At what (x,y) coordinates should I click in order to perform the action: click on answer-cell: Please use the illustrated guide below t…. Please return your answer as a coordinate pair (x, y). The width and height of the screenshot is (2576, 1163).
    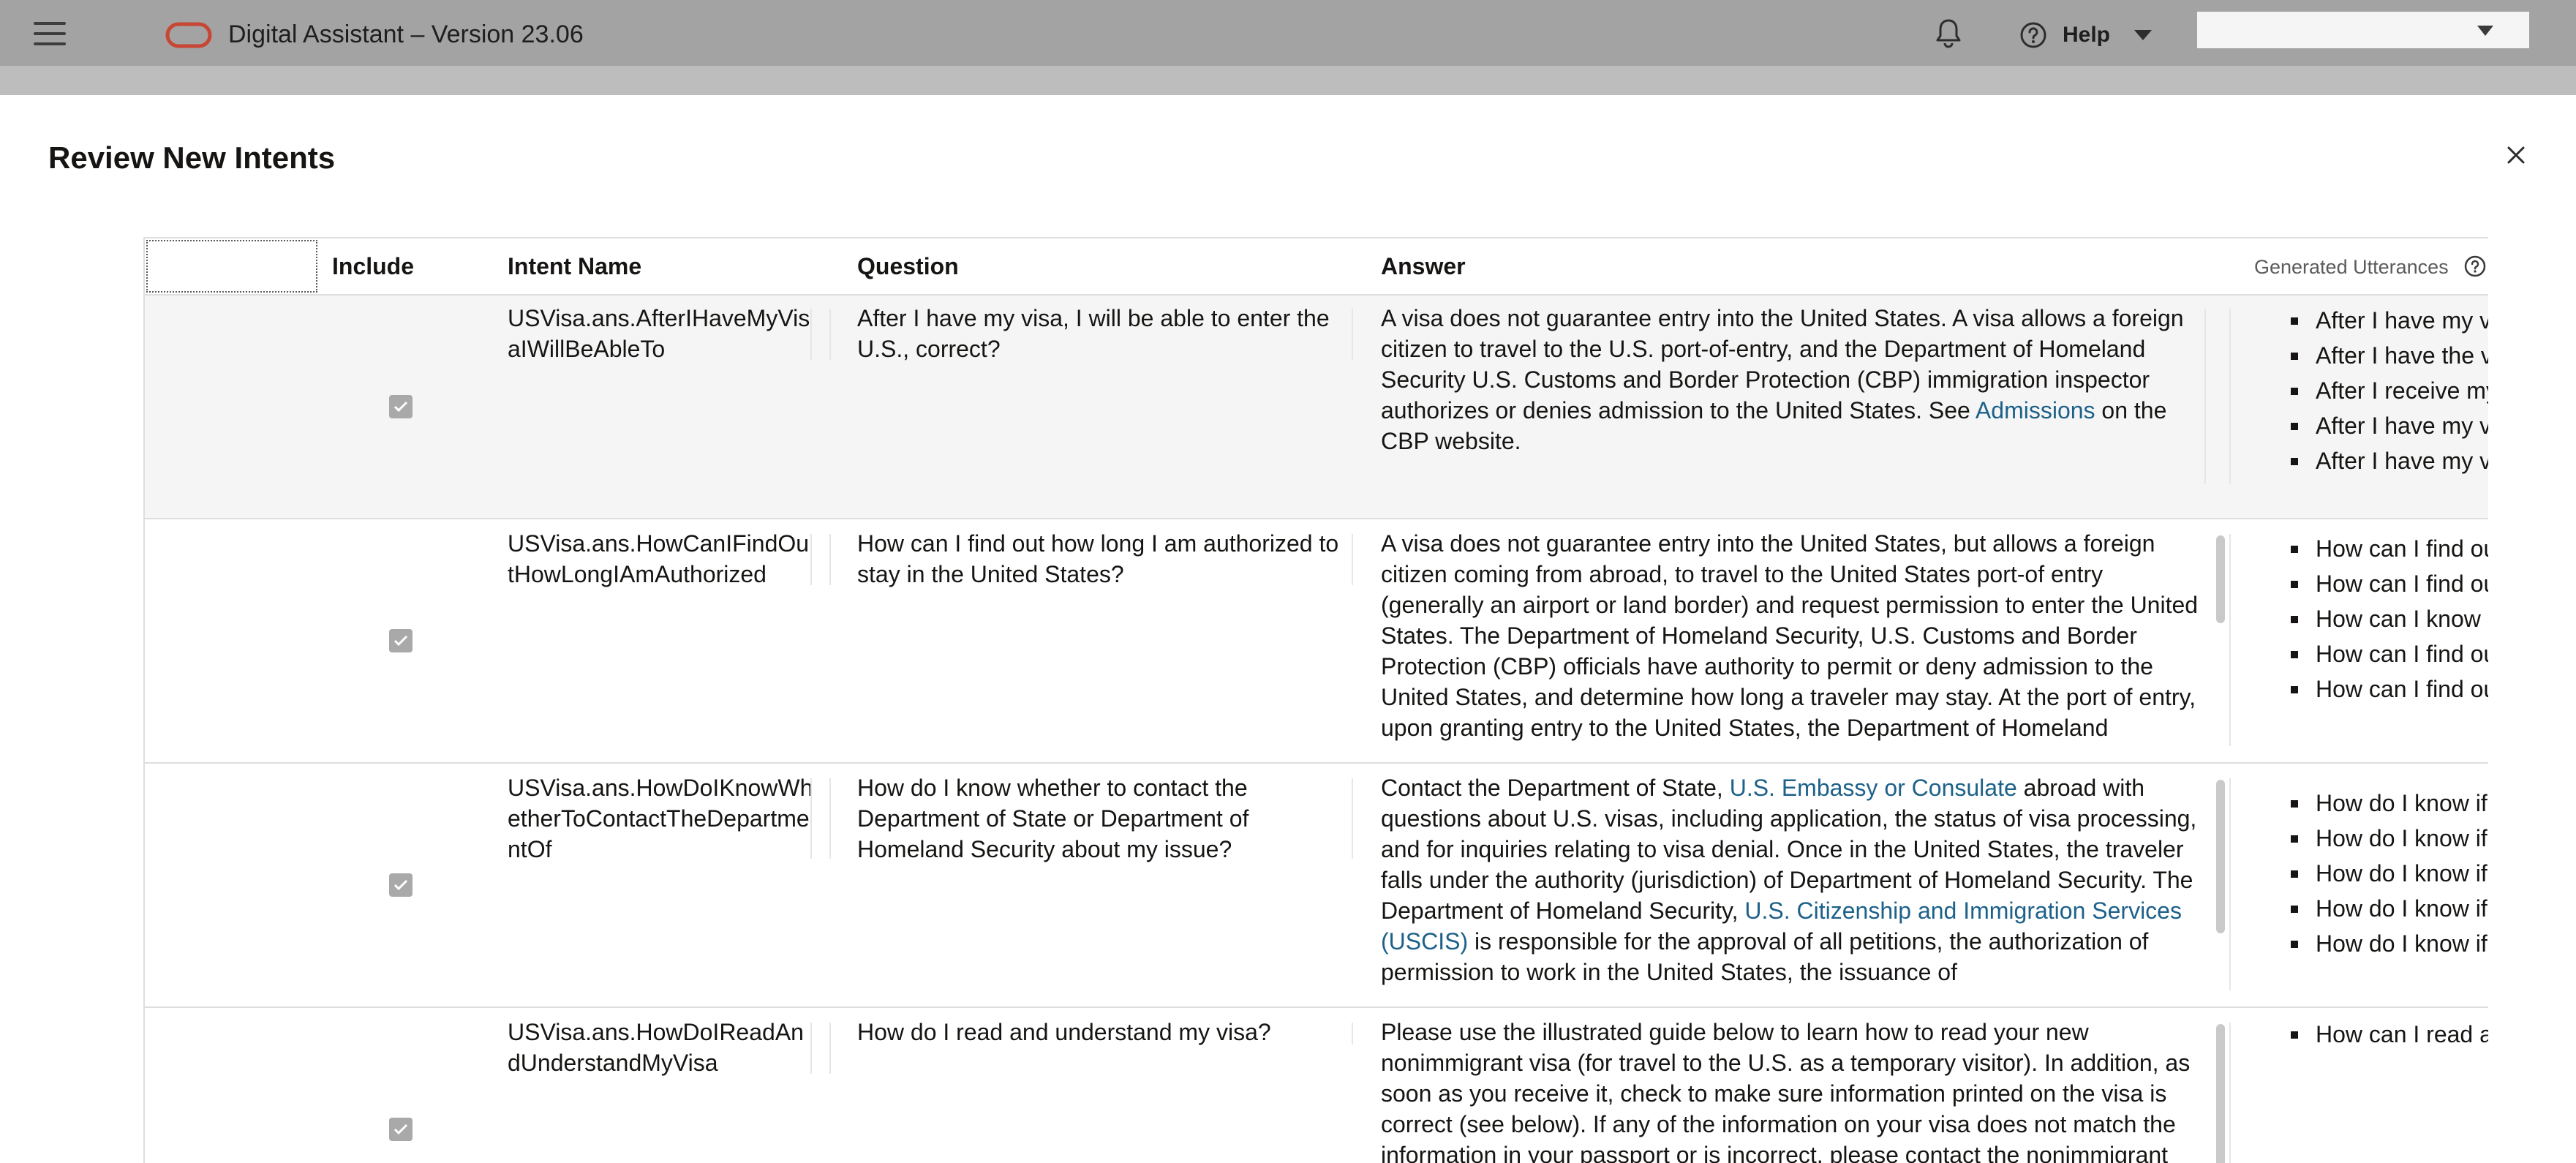
    Looking at the image, I should click on (1786, 1091).